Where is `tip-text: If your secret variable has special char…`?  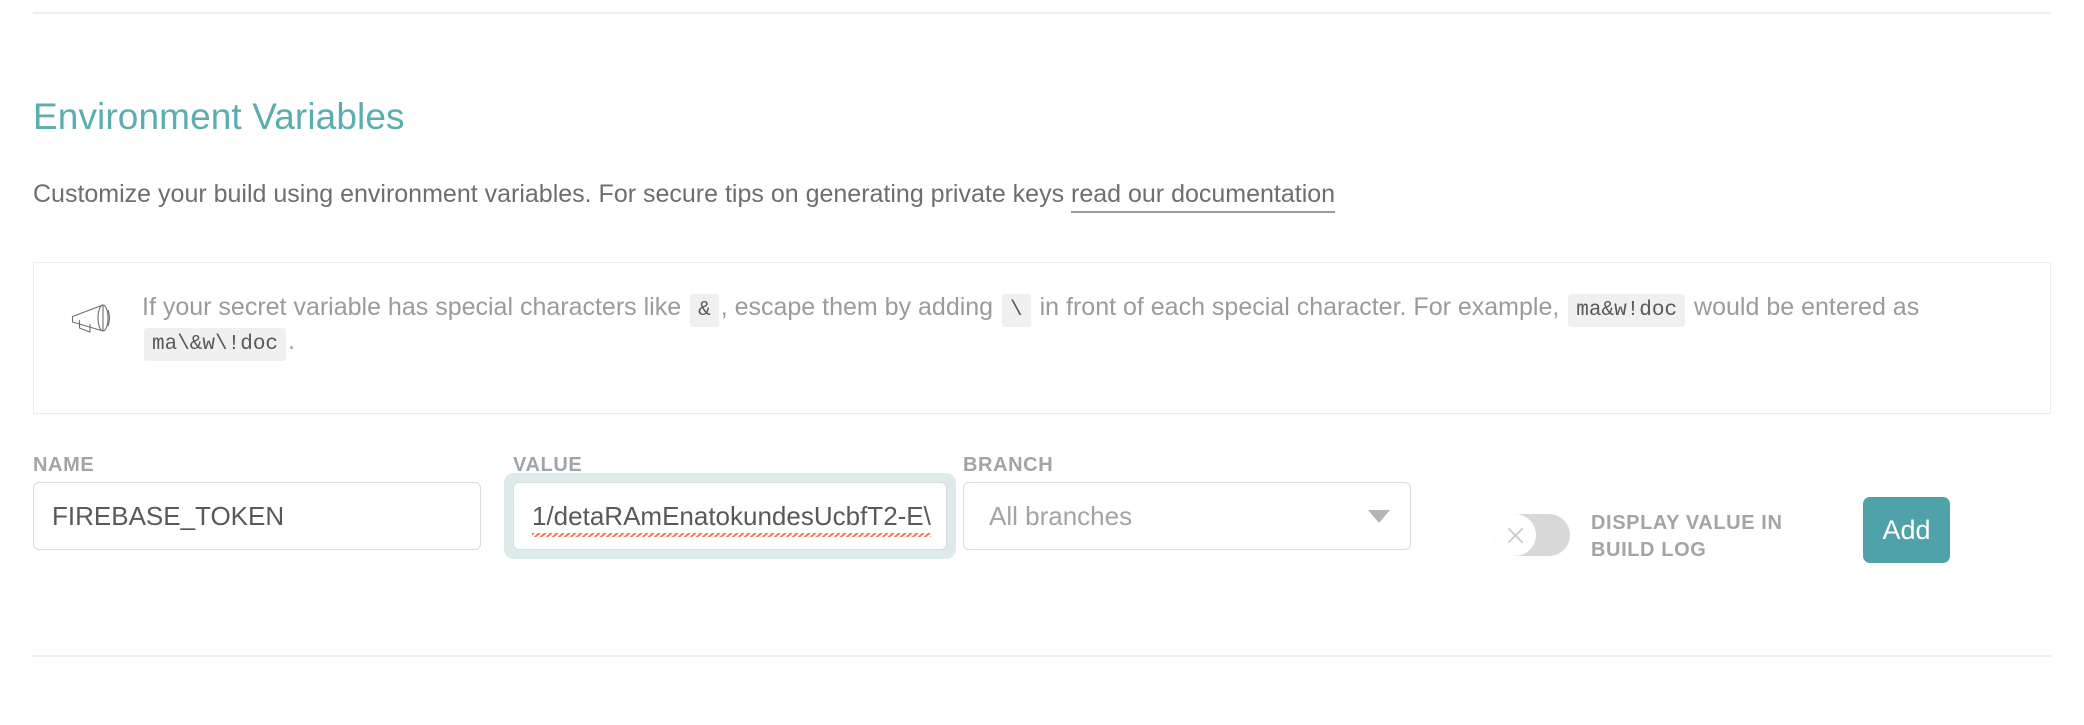 tip-text: If your secret variable has special char… is located at coordinates (1081, 326).